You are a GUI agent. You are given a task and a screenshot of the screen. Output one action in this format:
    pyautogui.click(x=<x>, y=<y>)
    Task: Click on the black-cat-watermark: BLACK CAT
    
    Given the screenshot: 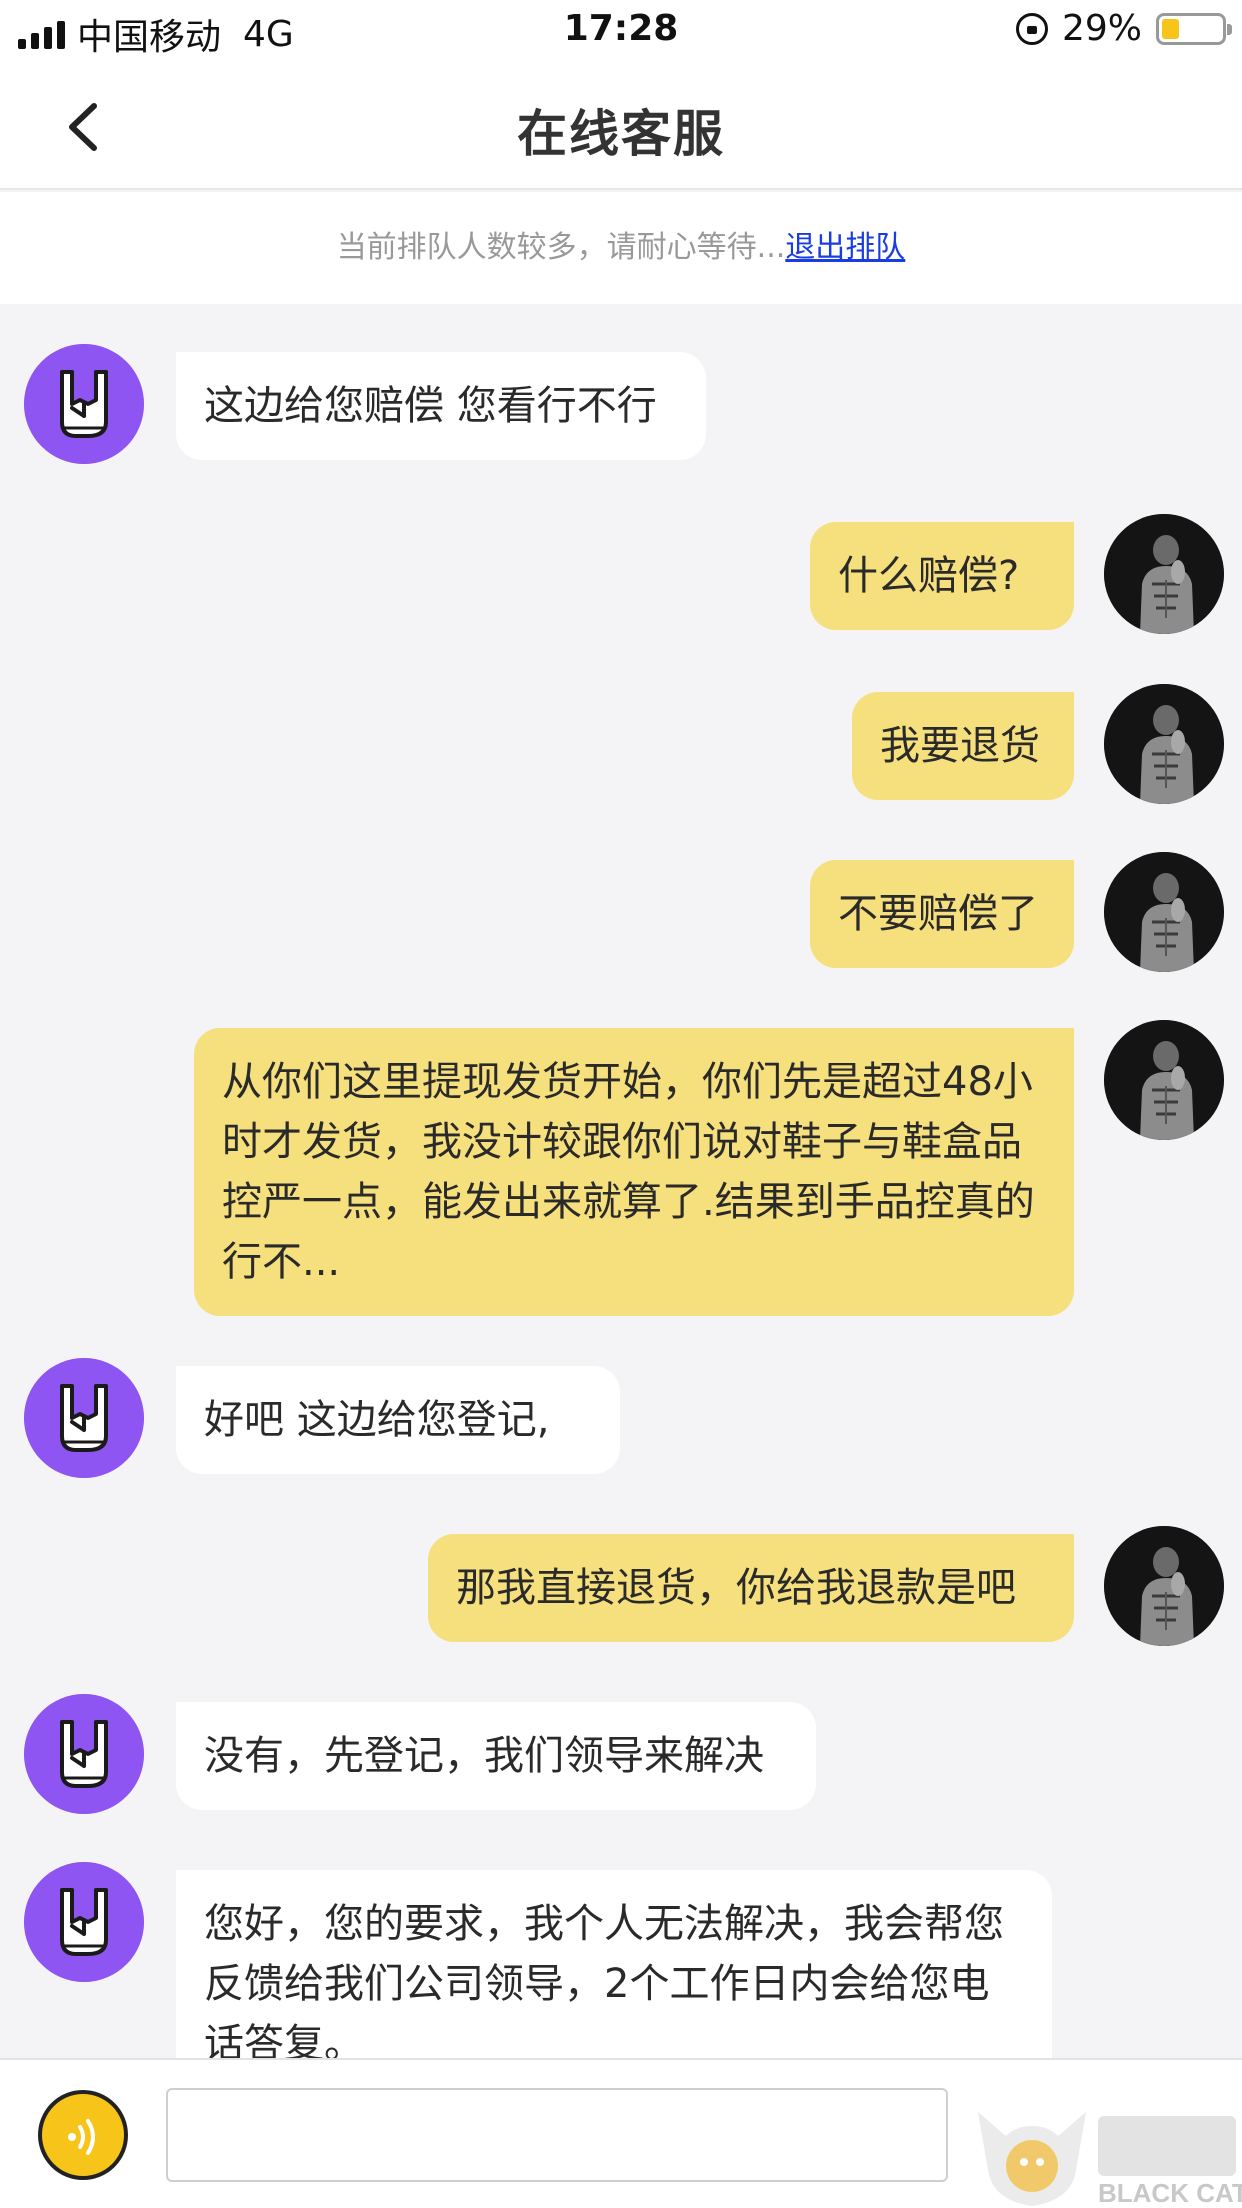 What is the action you would take?
    pyautogui.click(x=1110, y=2160)
    